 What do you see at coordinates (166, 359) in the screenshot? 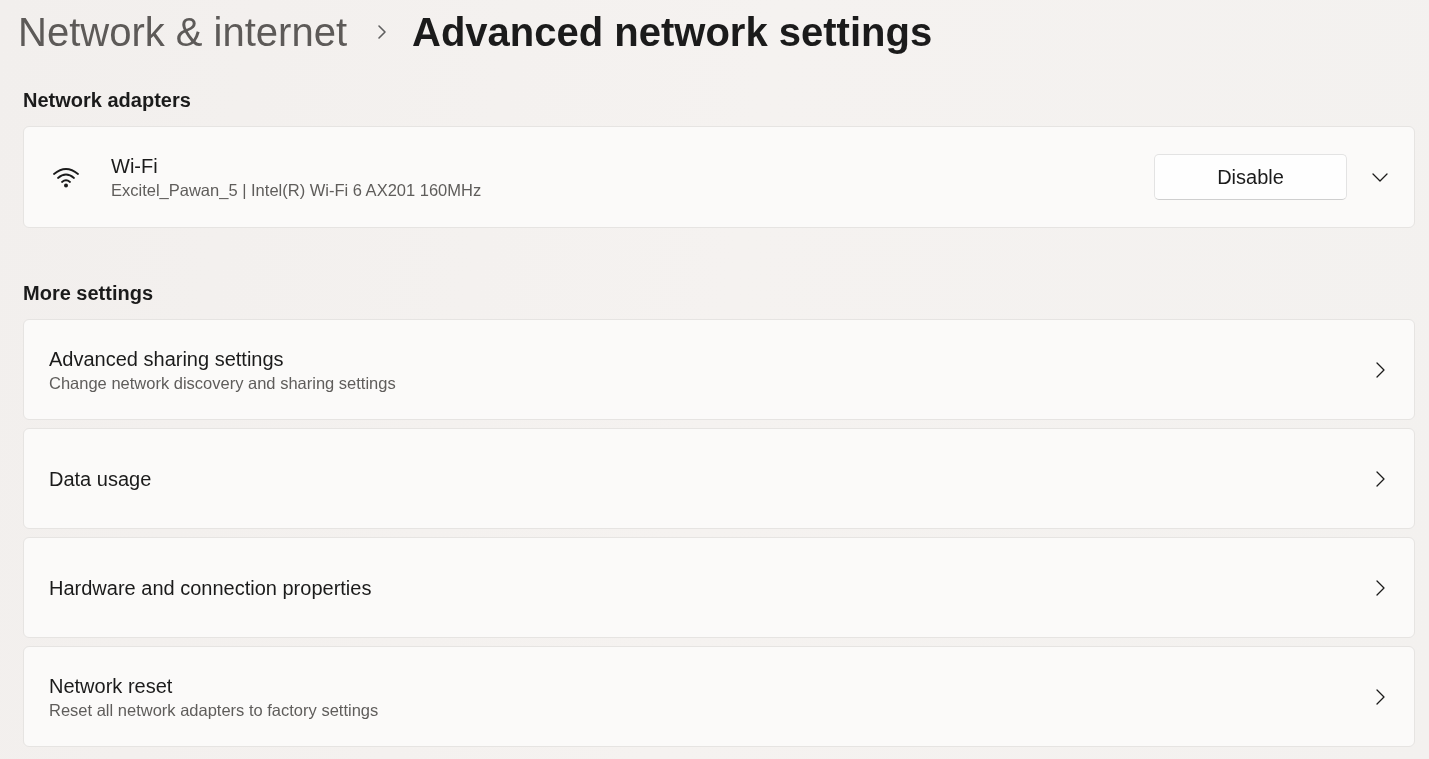
I see `setting-title: Advanced sharing settings` at bounding box center [166, 359].